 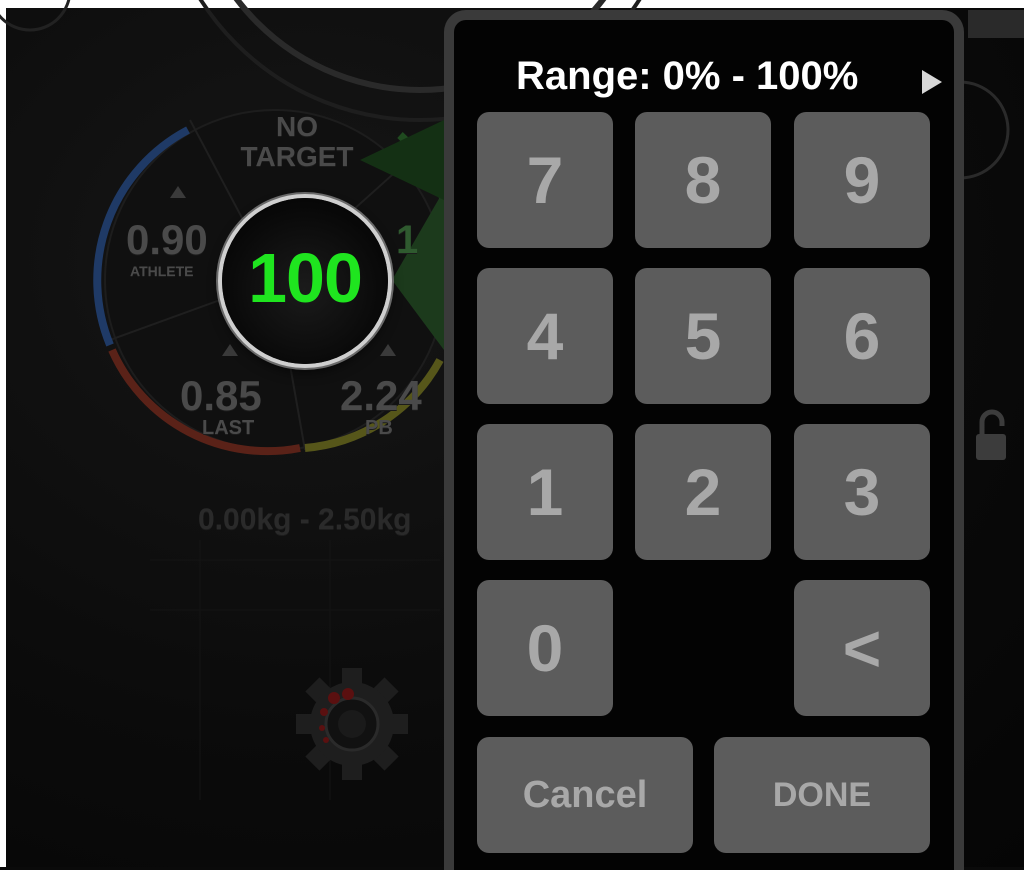 What do you see at coordinates (862, 336) in the screenshot?
I see `key-6: 6` at bounding box center [862, 336].